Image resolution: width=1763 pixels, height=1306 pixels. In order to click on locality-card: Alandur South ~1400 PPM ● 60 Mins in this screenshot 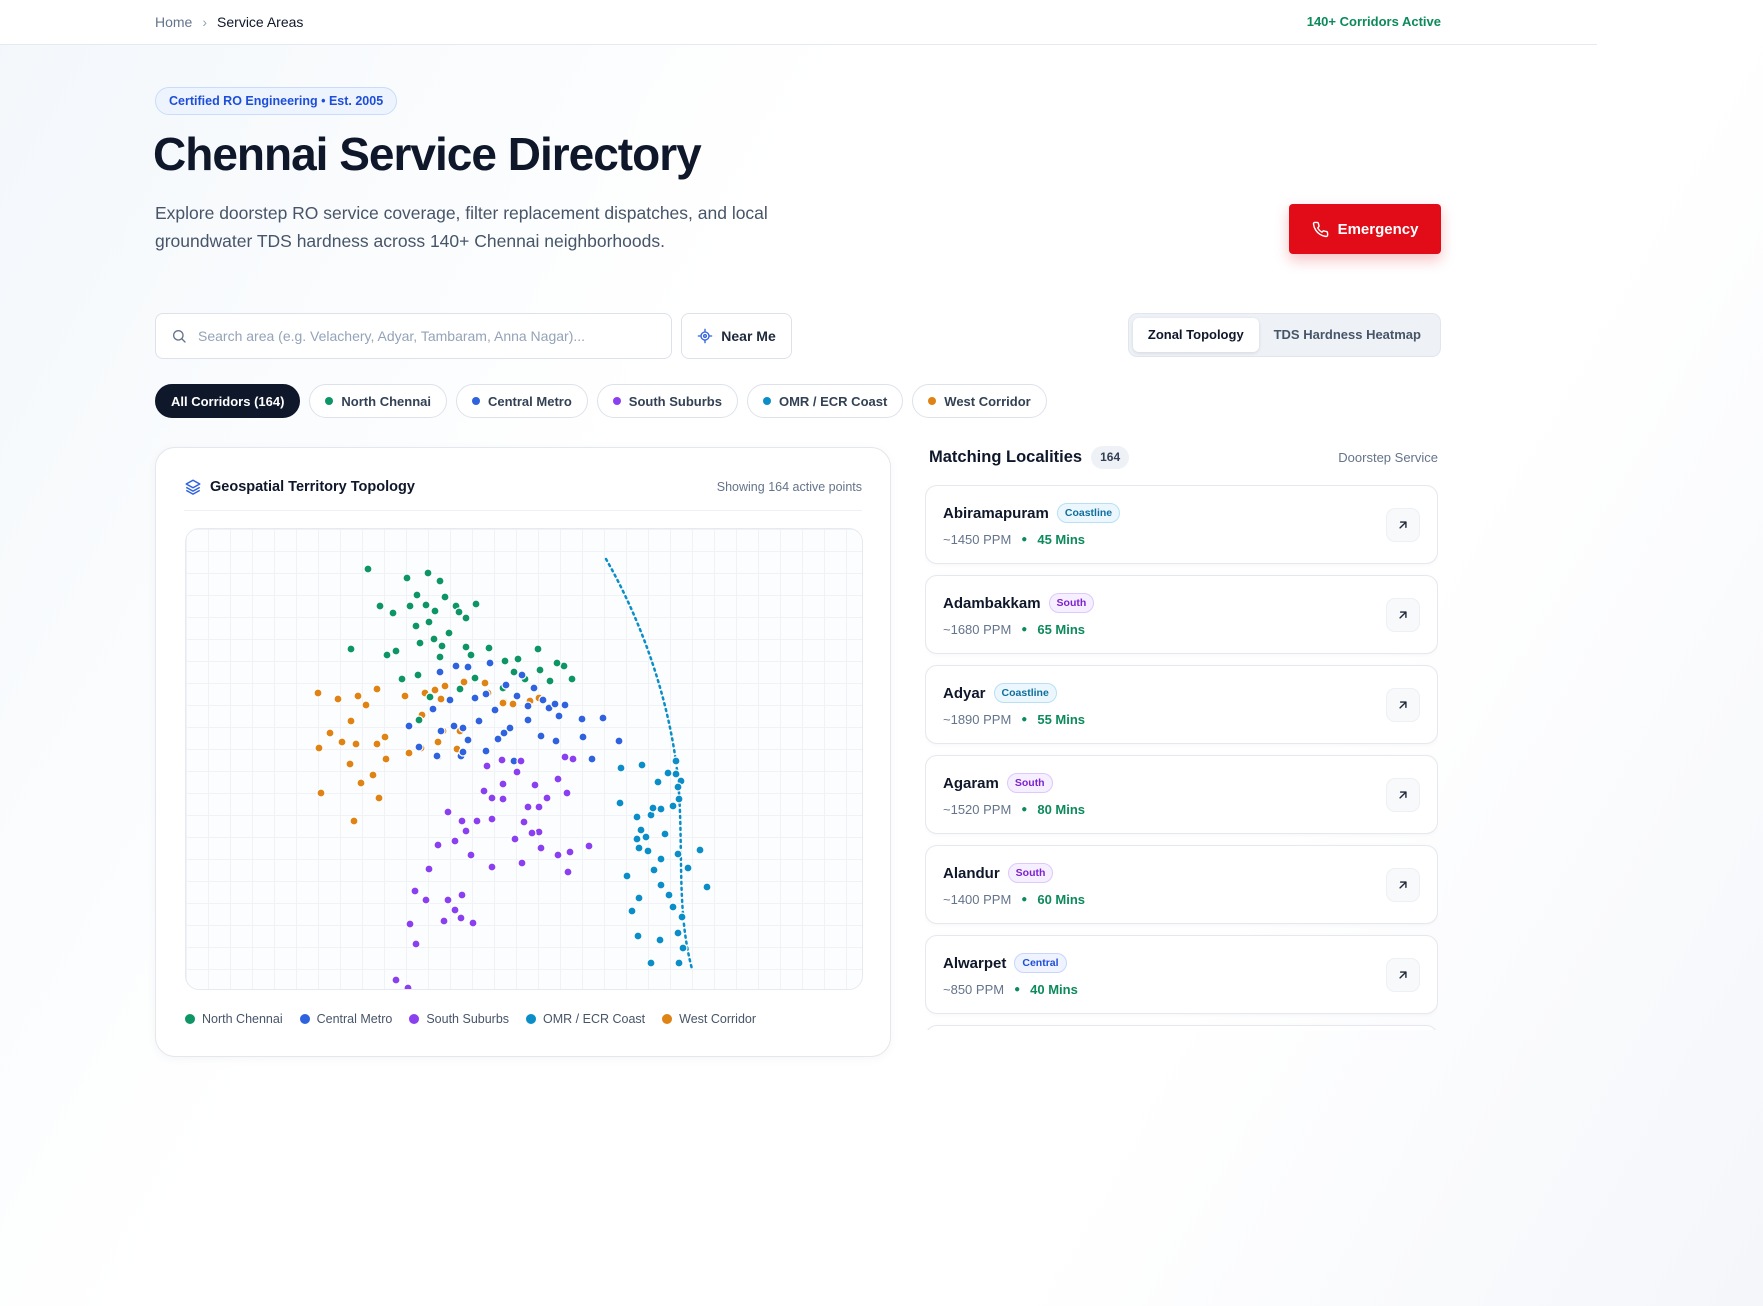, I will do `click(1181, 884)`.